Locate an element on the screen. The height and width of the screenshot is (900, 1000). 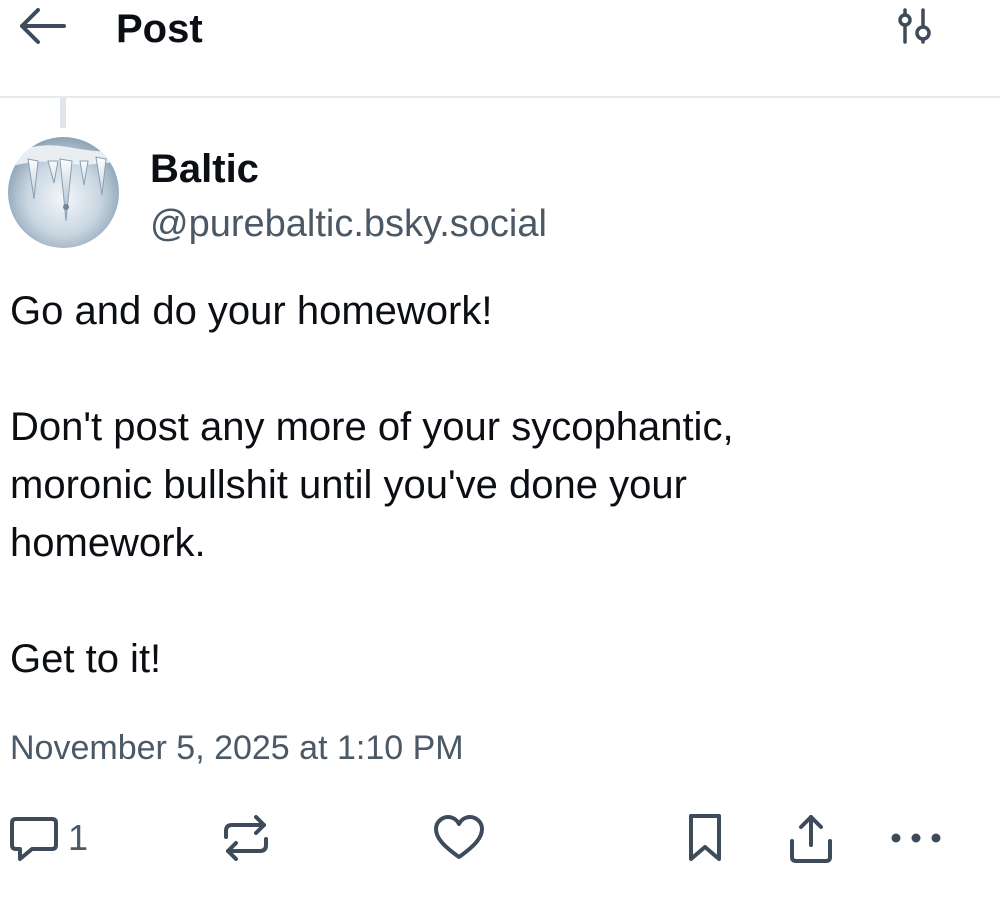
post-timestamp: November 5, 2025 at 1:10 PM is located at coordinates (237, 748).